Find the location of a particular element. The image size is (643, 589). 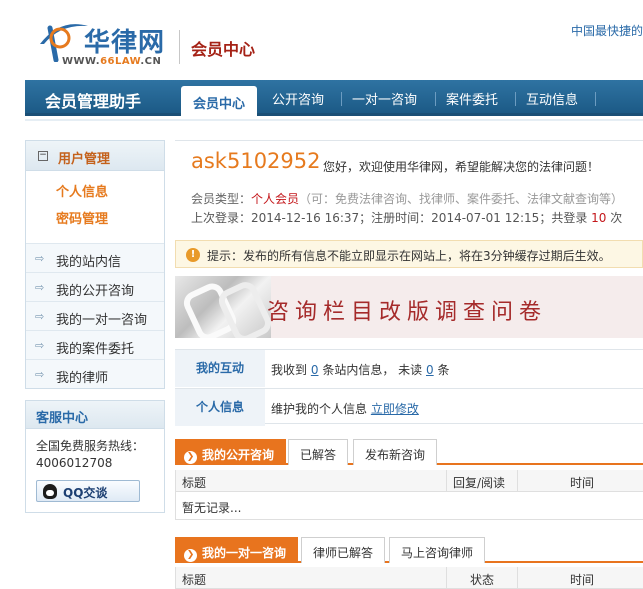

tab-my-one-on-one: ❯ 我的一对一咨询 is located at coordinates (237, 550).